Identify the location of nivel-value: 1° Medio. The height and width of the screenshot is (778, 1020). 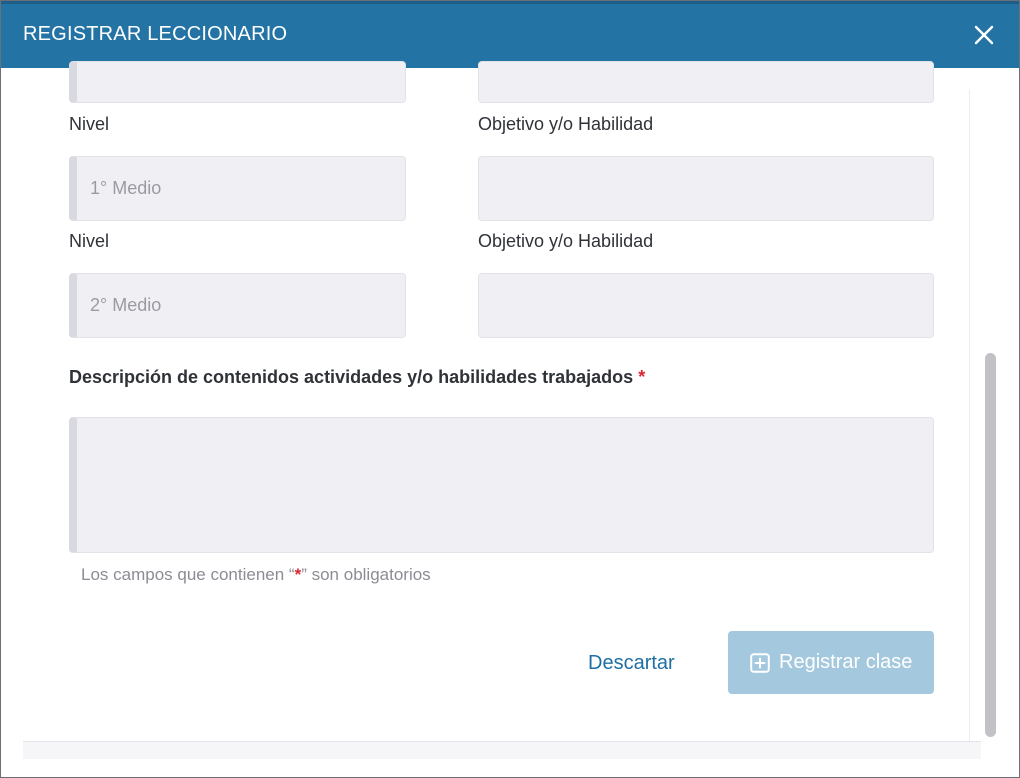
(126, 188).